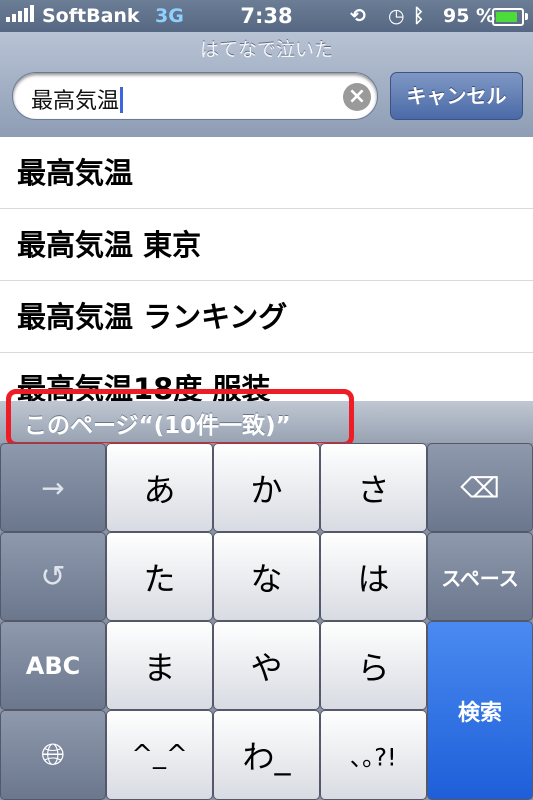 The height and width of the screenshot is (800, 533). I want to click on kana-key-a: あ, so click(159, 487).